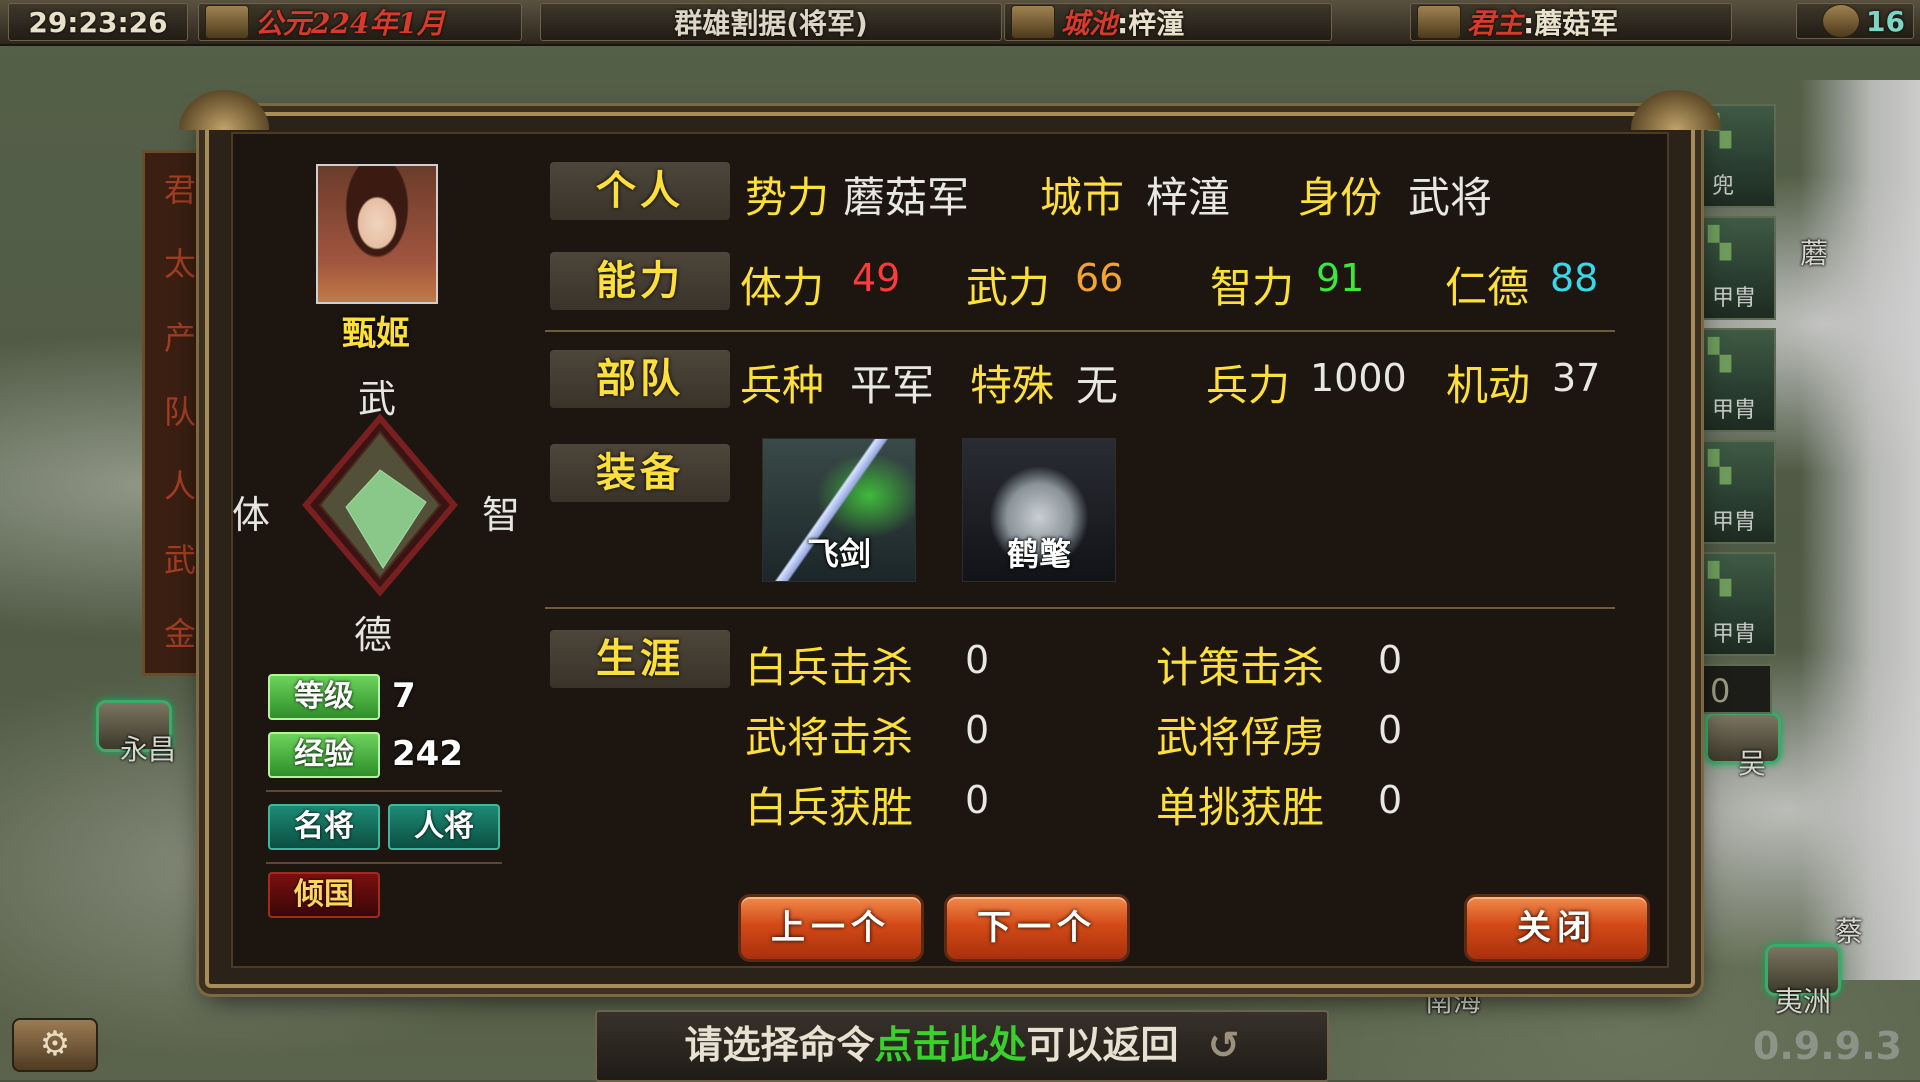 This screenshot has height=1082, width=1920. I want to click on level-badge: 等级, so click(324, 697).